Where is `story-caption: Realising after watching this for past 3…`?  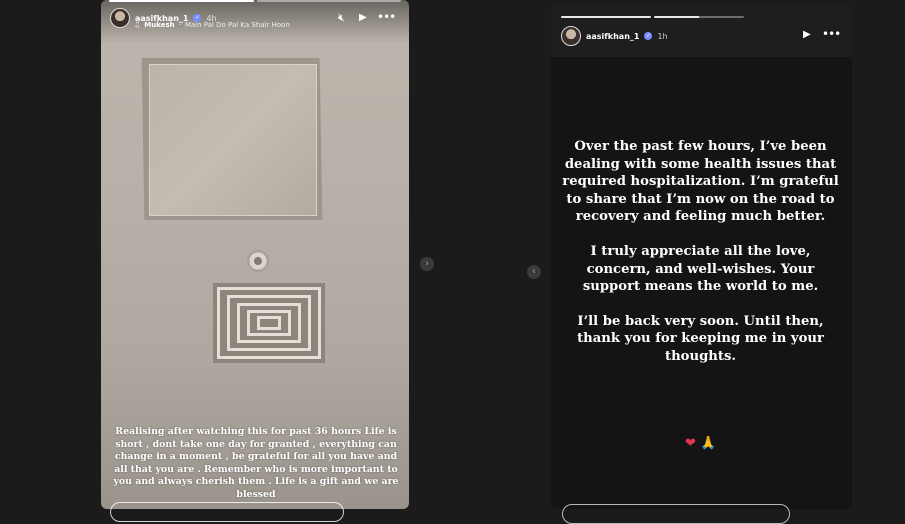
story-caption: Realising after watching this for past 3… is located at coordinates (256, 463).